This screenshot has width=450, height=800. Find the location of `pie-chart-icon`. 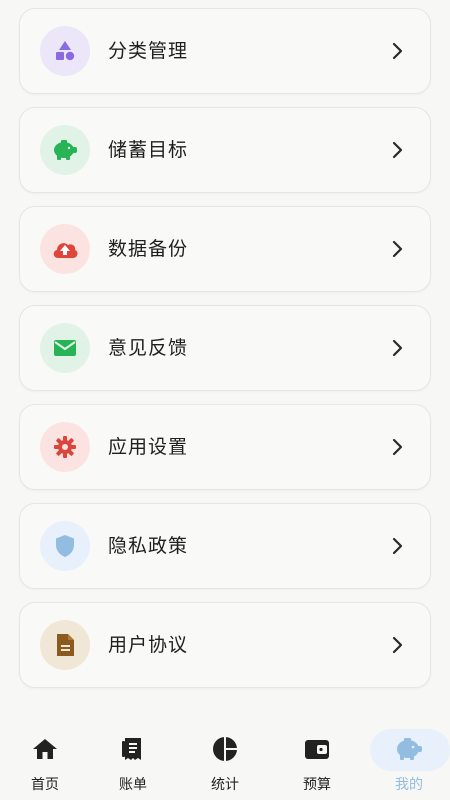

pie-chart-icon is located at coordinates (225, 749).